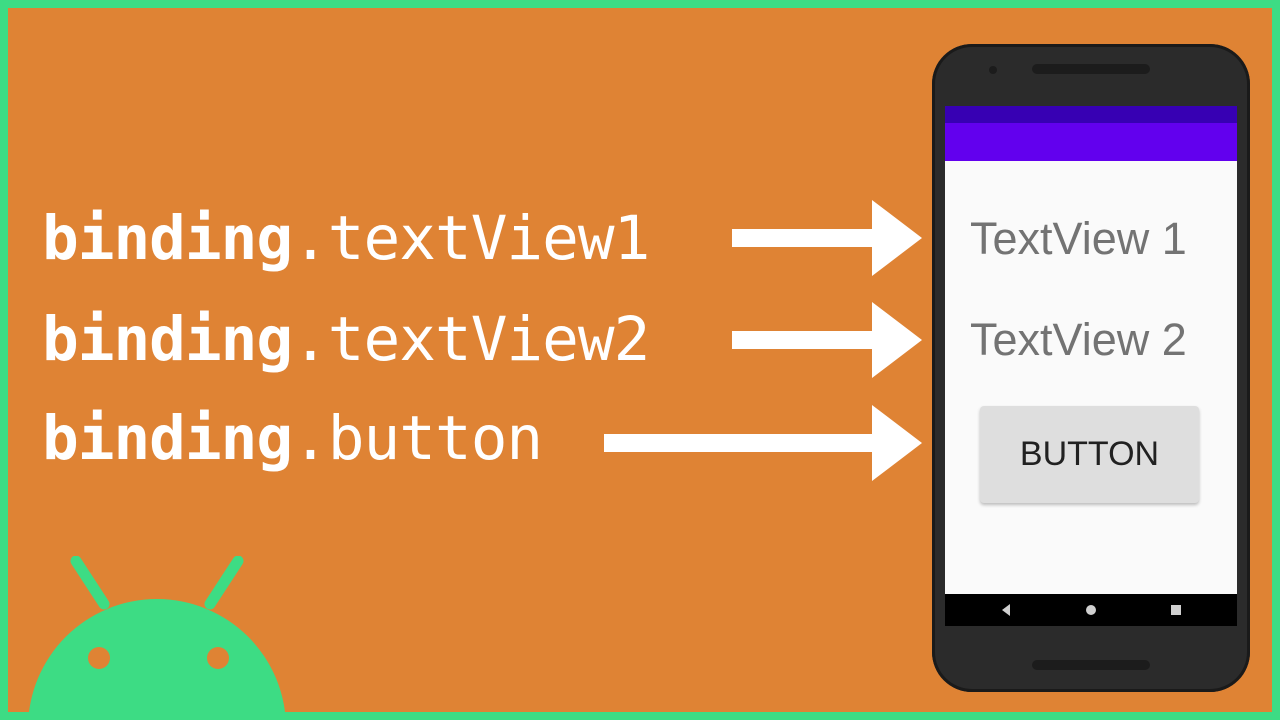 The height and width of the screenshot is (720, 1280). I want to click on nav-home-icon, so click(1091, 610).